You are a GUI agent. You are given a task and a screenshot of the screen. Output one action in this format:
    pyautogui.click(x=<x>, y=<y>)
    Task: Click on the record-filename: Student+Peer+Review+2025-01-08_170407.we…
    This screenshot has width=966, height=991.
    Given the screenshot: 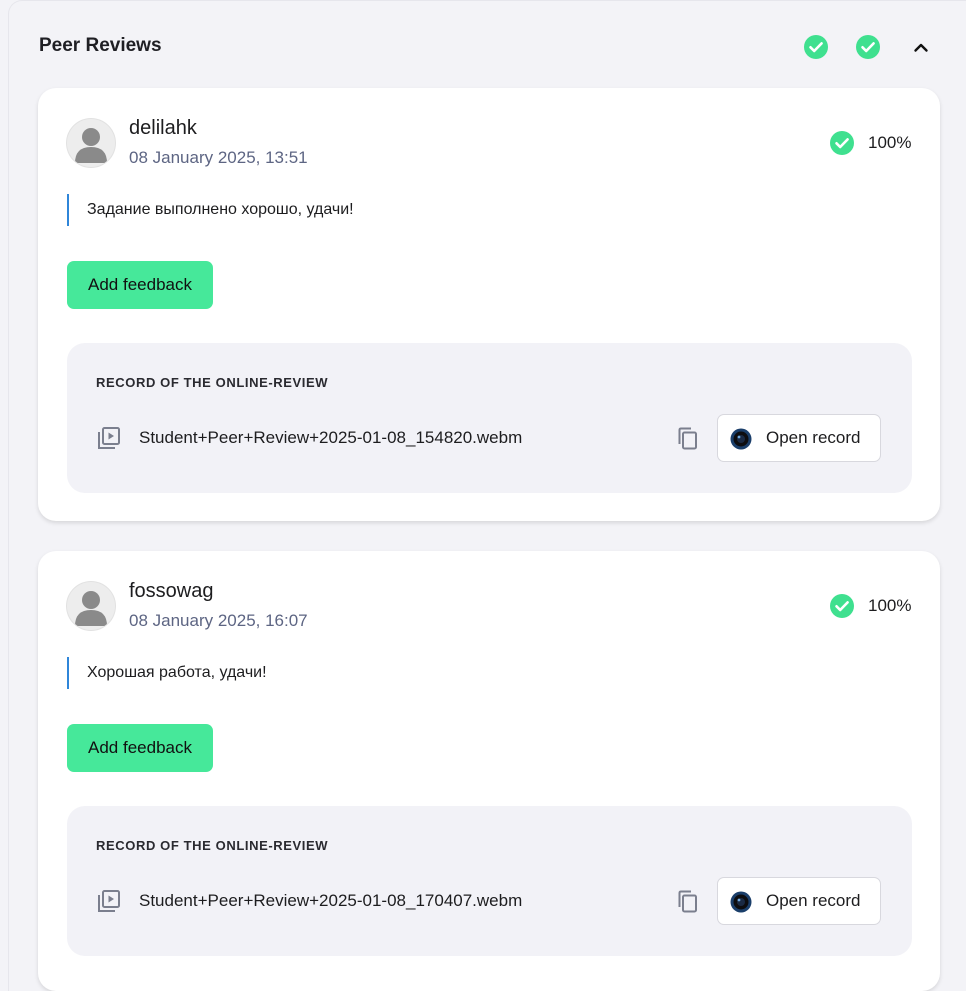 What is the action you would take?
    pyautogui.click(x=331, y=900)
    